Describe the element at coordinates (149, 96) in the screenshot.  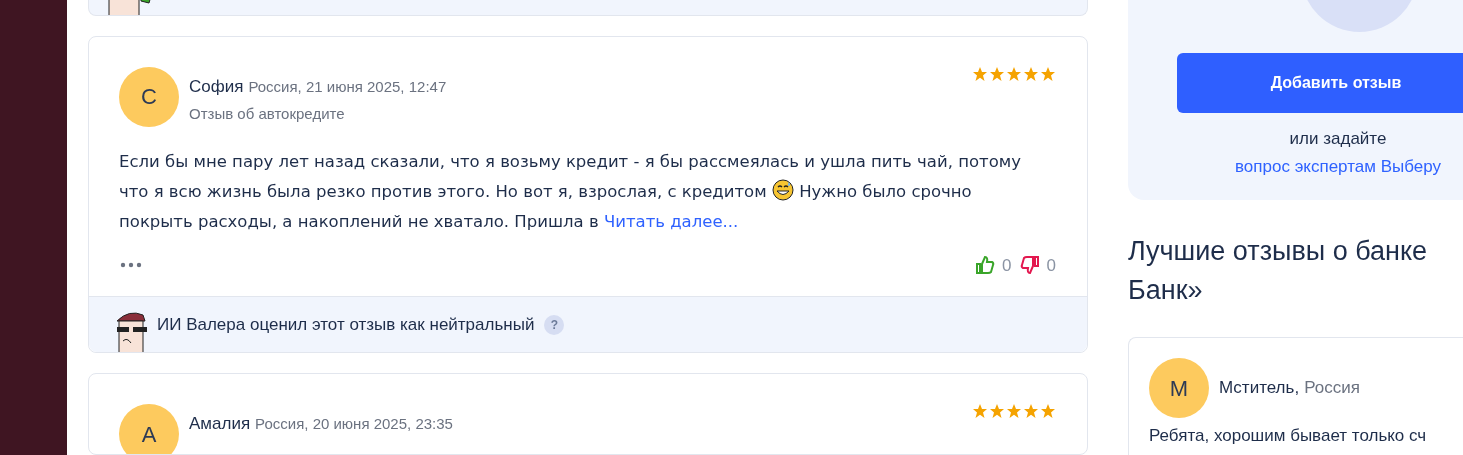
I see `avatar: С` at that location.